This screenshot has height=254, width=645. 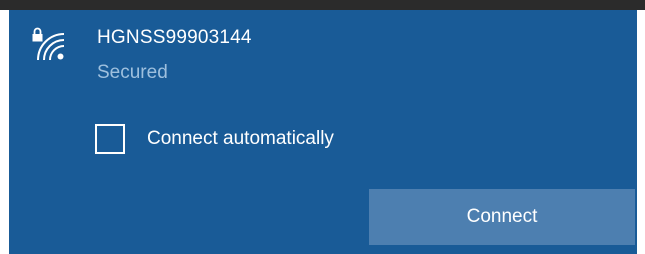 What do you see at coordinates (110, 139) in the screenshot?
I see `connect-automatically-checkbox` at bounding box center [110, 139].